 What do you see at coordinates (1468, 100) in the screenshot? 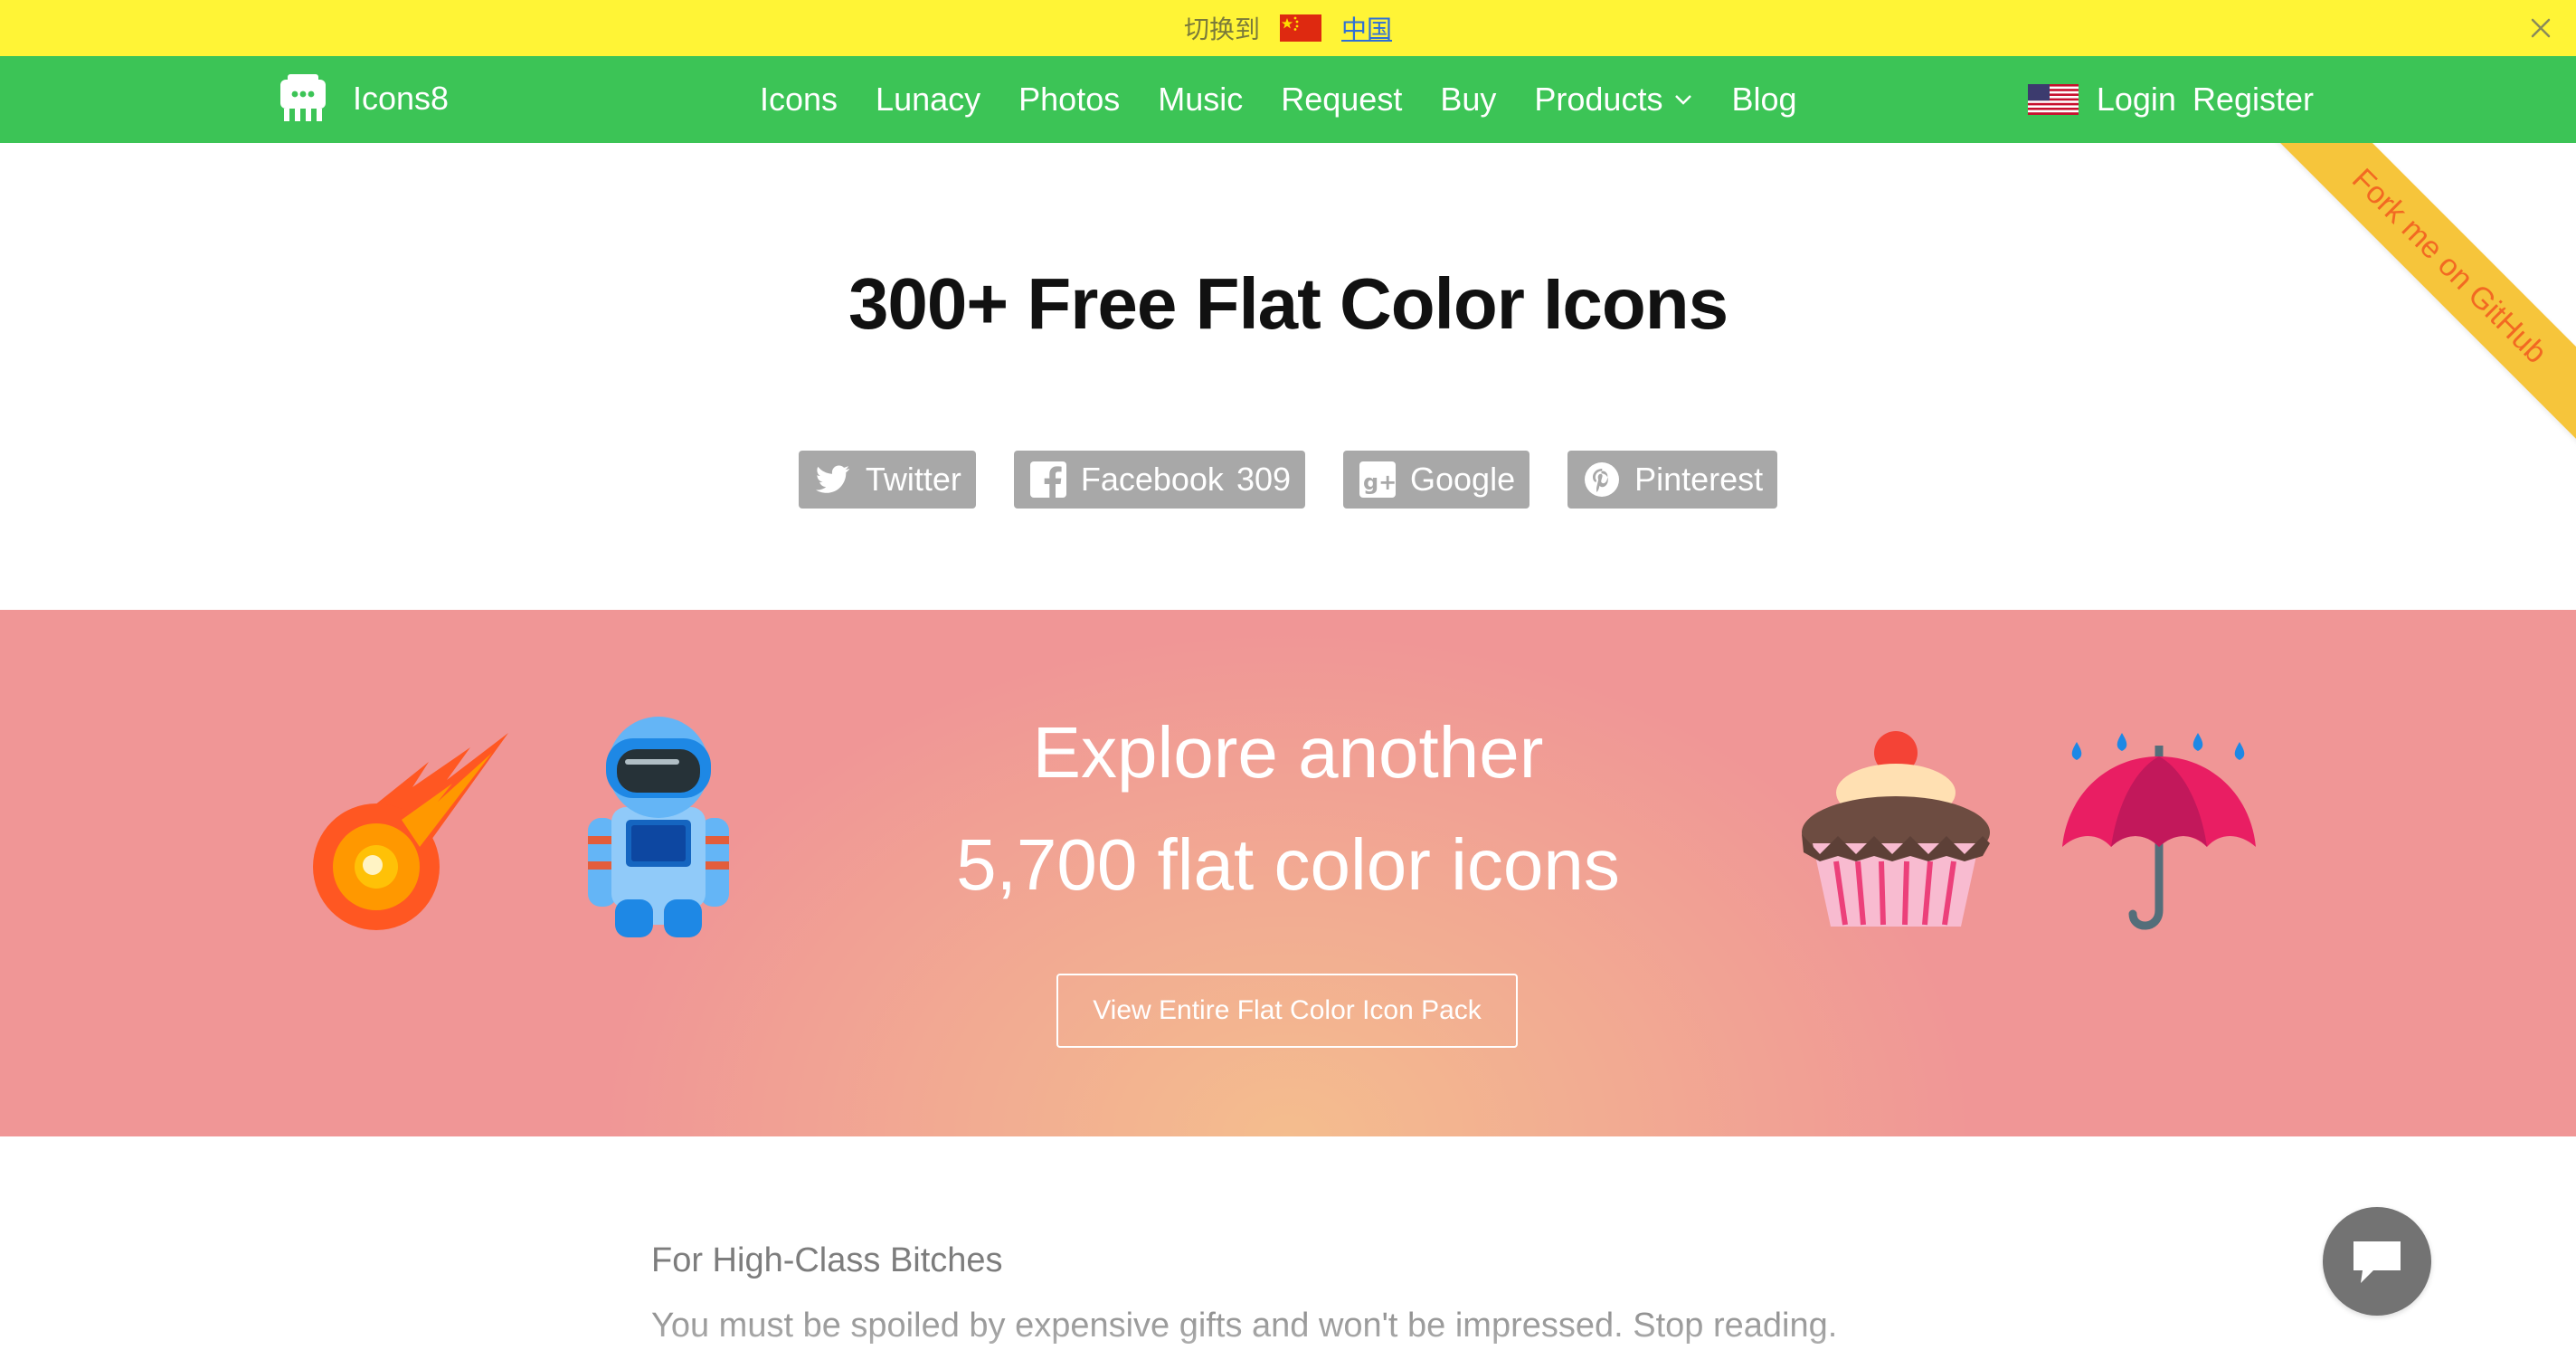
I see `nav-link-buy: Buy` at bounding box center [1468, 100].